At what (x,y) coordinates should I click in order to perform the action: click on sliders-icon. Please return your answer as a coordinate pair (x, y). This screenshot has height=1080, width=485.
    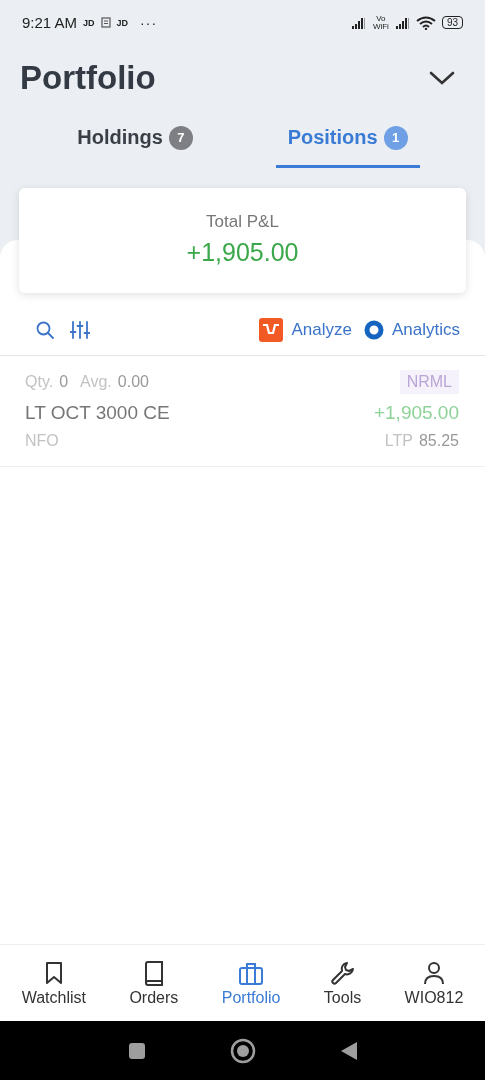
    Looking at the image, I should click on (80, 330).